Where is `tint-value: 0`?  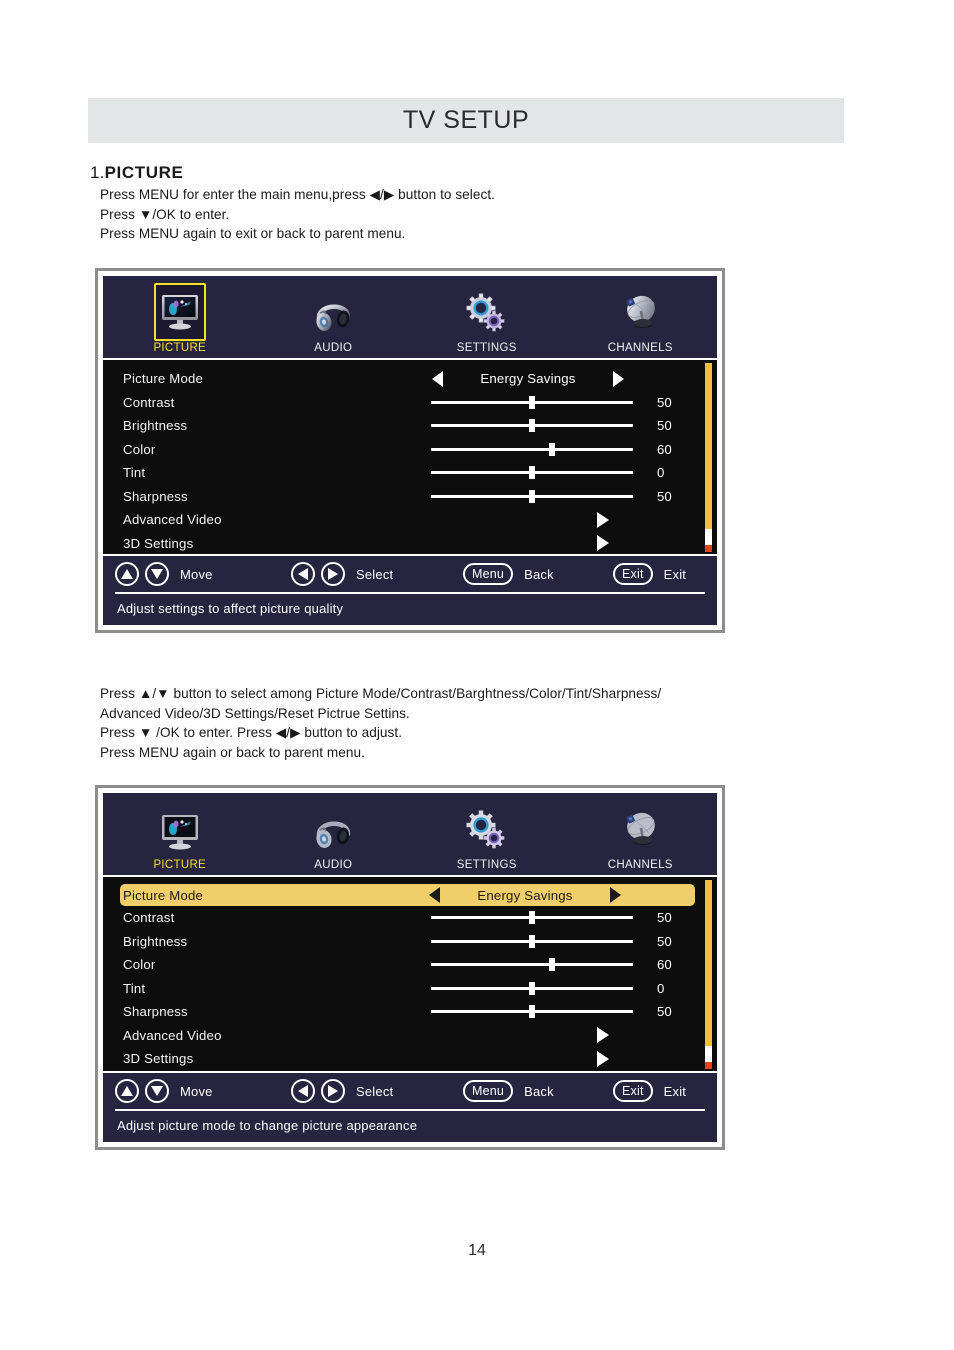 tint-value: 0 is located at coordinates (661, 473).